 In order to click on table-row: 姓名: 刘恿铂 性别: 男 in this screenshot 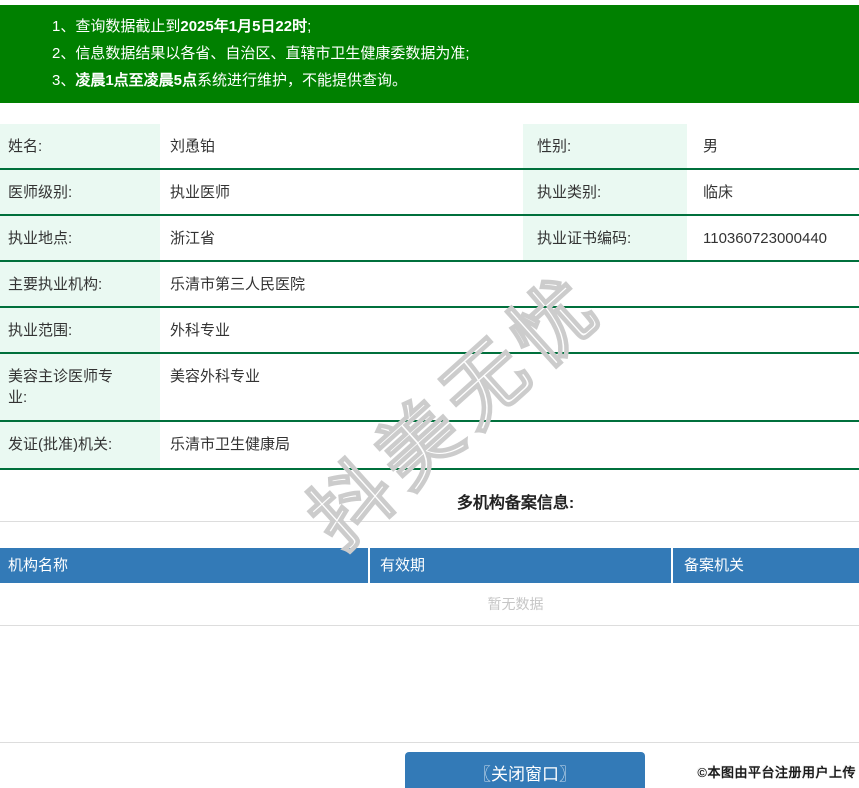, I will do `click(429, 147)`.